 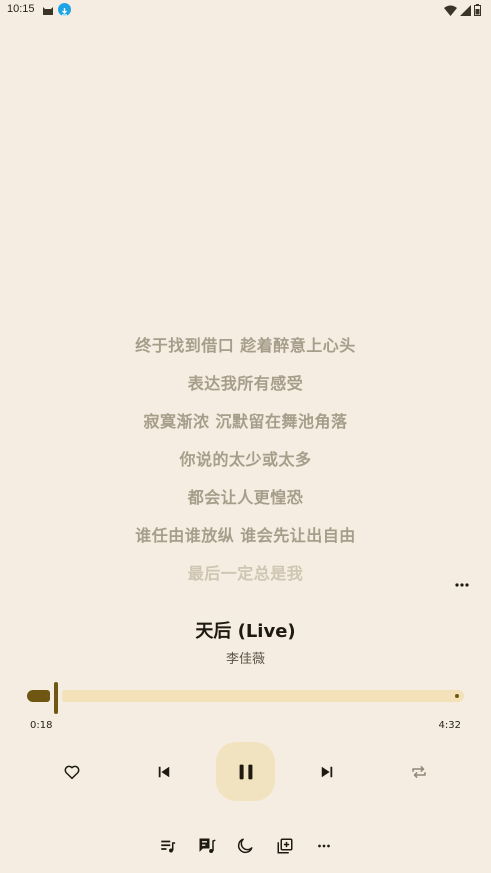 I want to click on more-options-icon, so click(x=462, y=585).